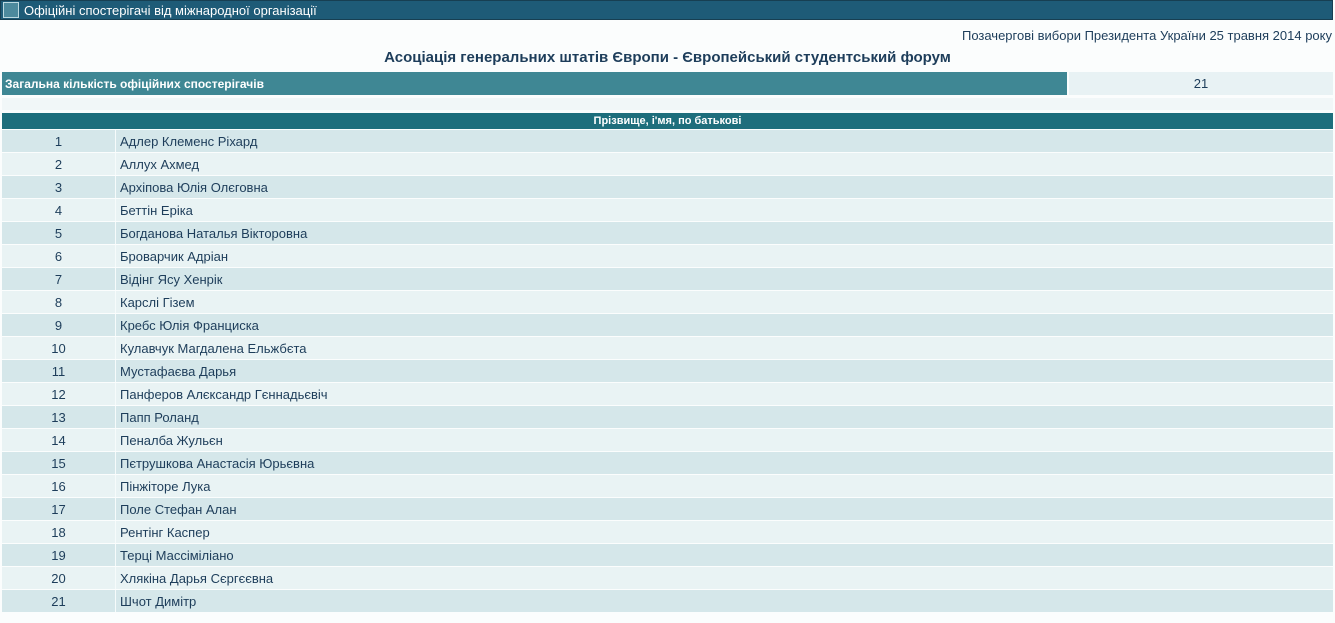 The image size is (1335, 623). Describe the element at coordinates (159, 417) in the screenshot. I see `observer-name: Папп Роланд` at that location.